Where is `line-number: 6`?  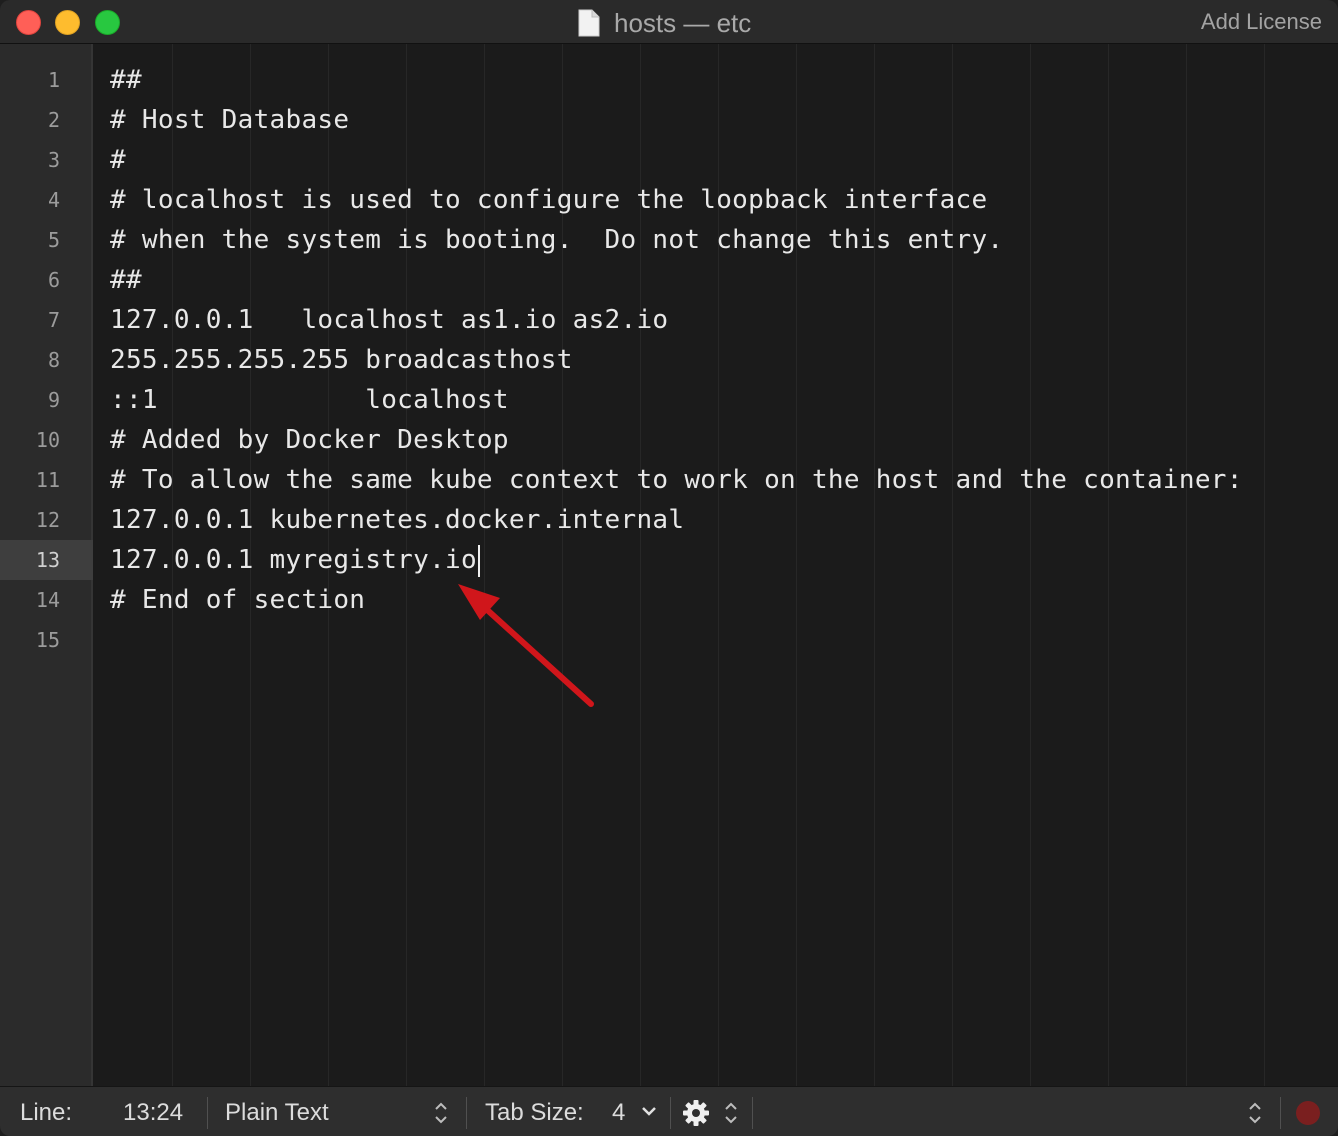
line-number: 6 is located at coordinates (46, 280).